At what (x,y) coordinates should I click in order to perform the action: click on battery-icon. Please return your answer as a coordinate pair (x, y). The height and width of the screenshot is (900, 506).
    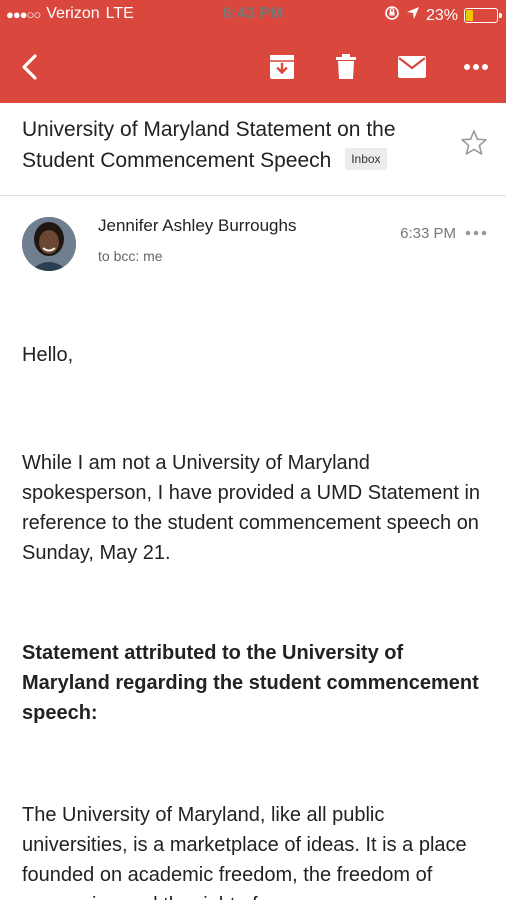
    Looking at the image, I should click on (483, 15).